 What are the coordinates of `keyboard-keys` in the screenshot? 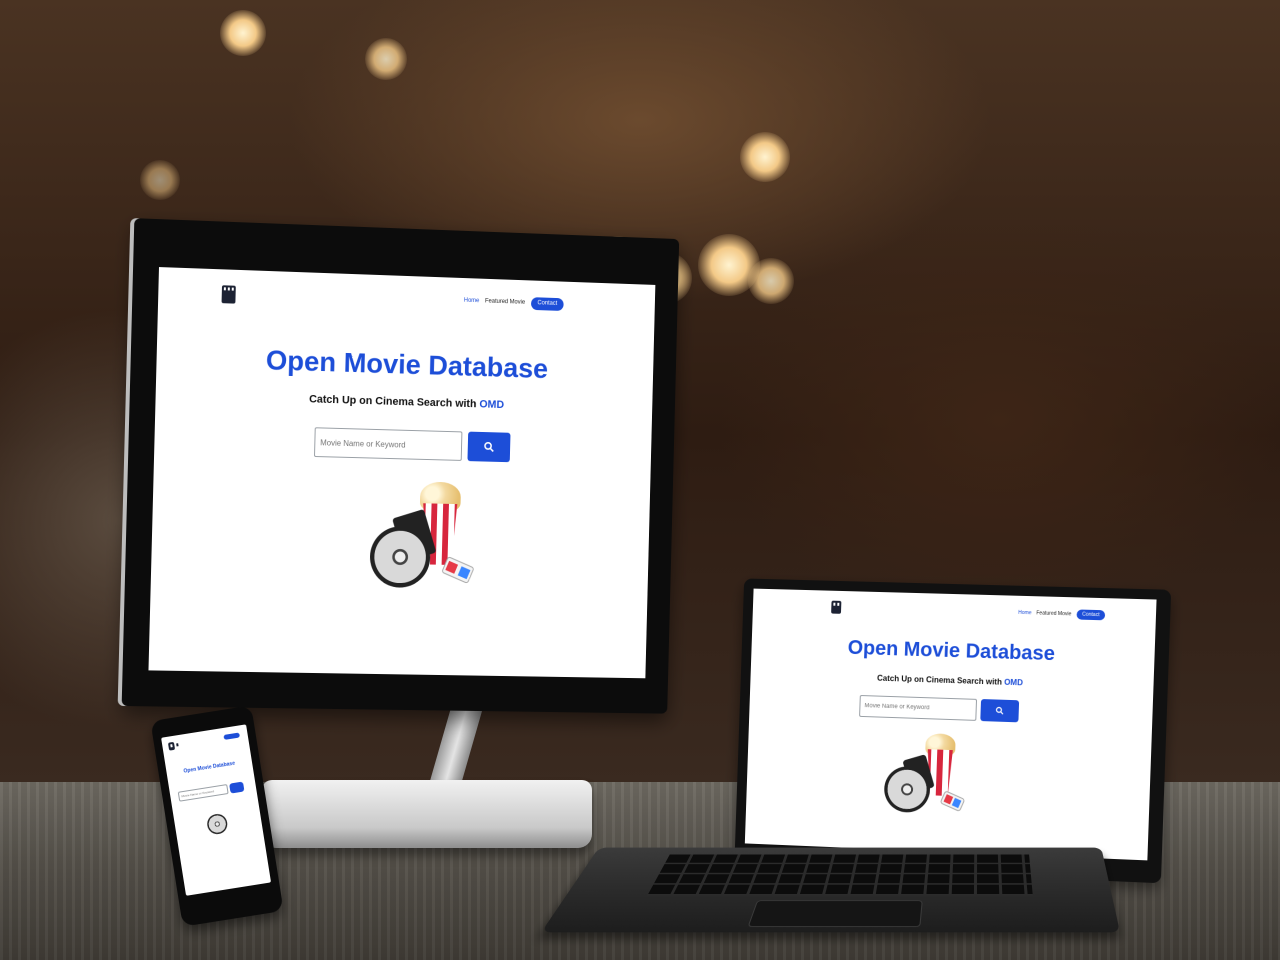 It's located at (840, 875).